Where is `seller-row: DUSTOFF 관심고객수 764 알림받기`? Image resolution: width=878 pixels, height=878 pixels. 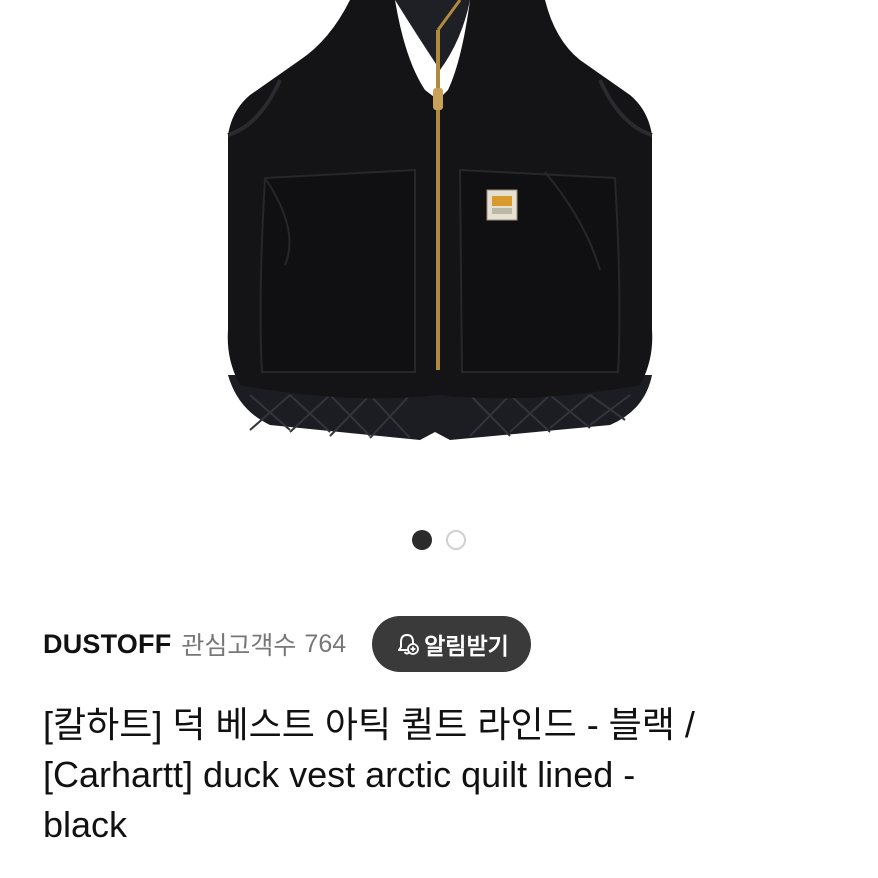
seller-row: DUSTOFF 관심고객수 764 알림받기 is located at coordinates (443, 644).